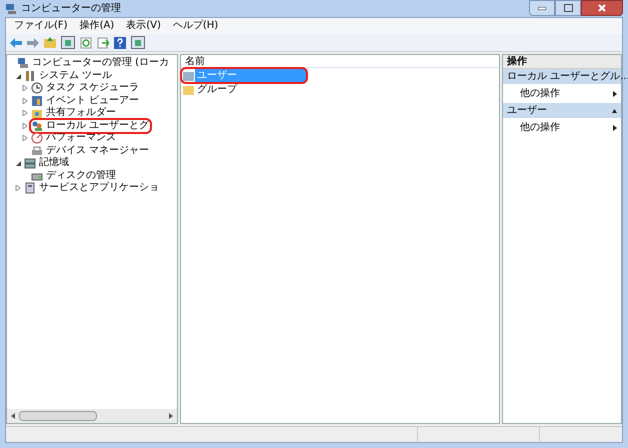  Describe the element at coordinates (195, 26) in the screenshot. I see `menu-item: ヘルプ(H)` at that location.